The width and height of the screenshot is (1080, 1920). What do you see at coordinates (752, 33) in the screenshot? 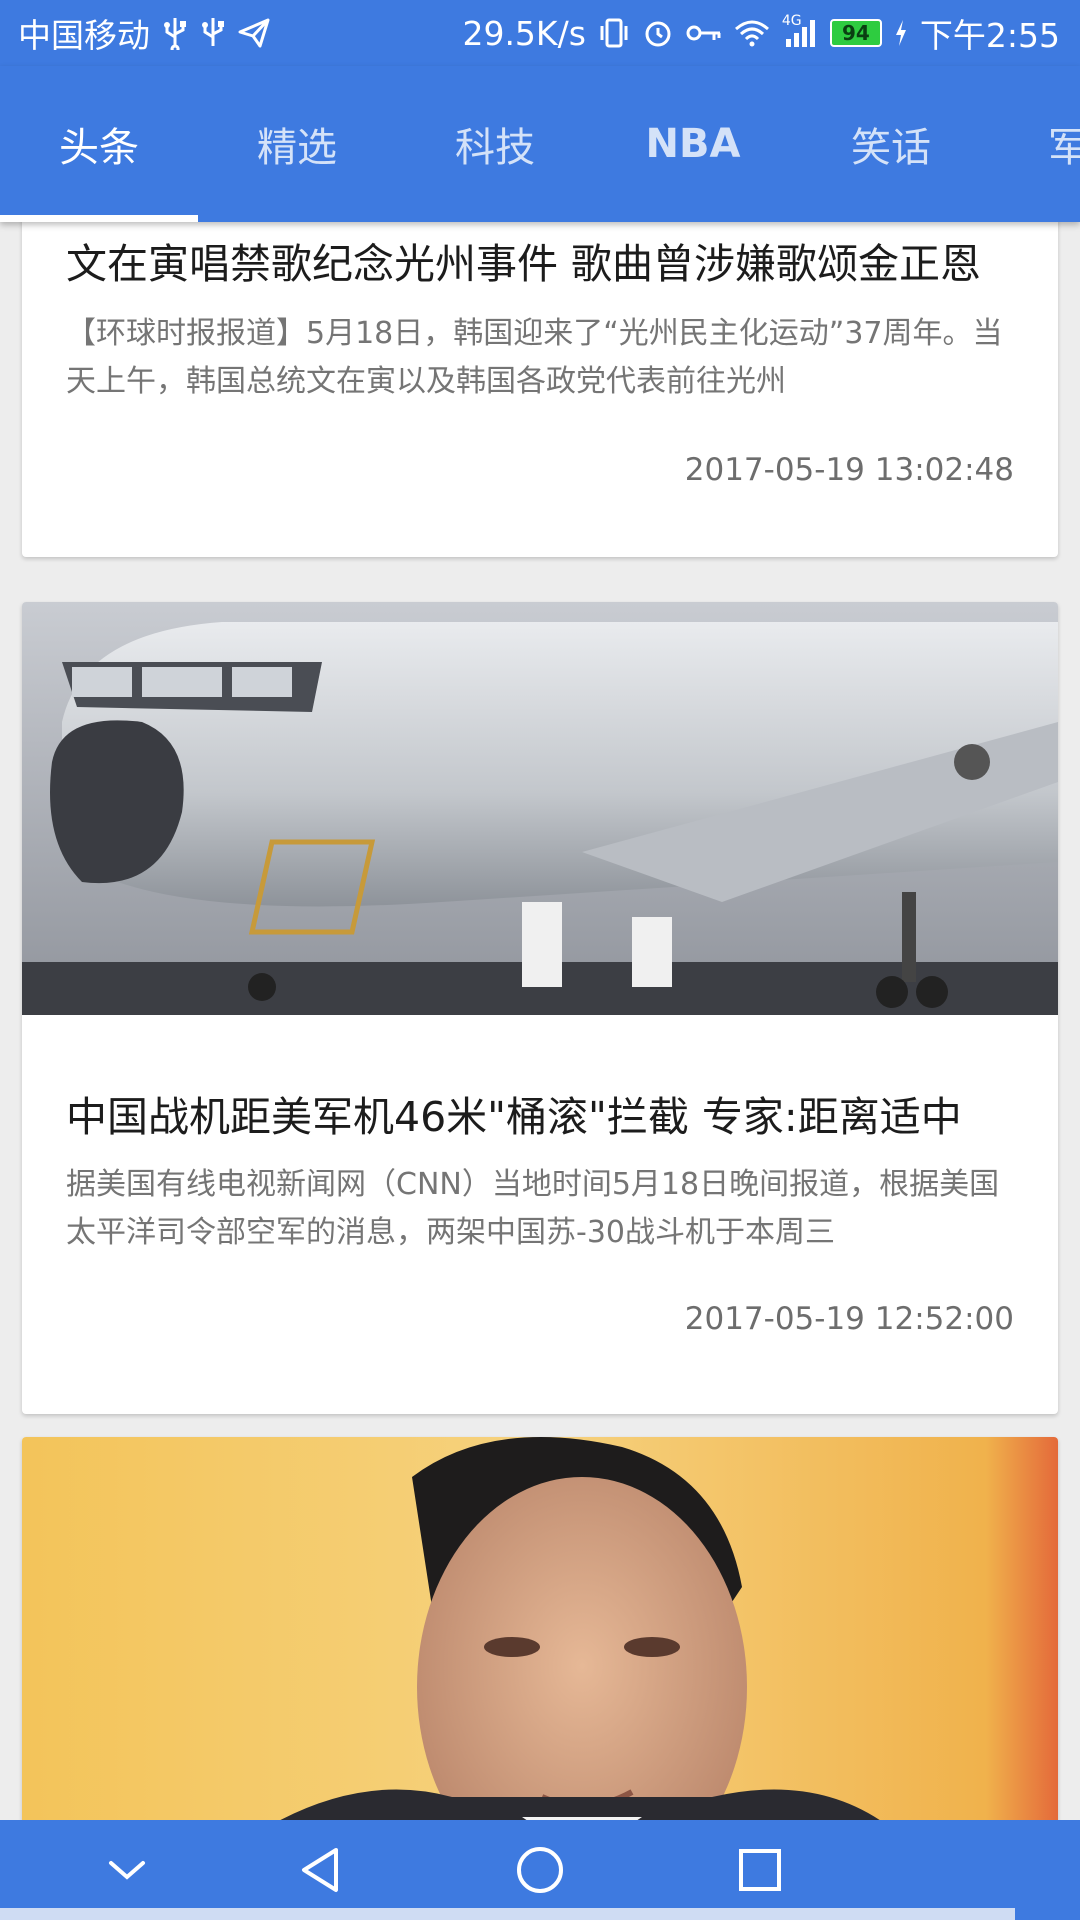
I see `wifi-icon` at bounding box center [752, 33].